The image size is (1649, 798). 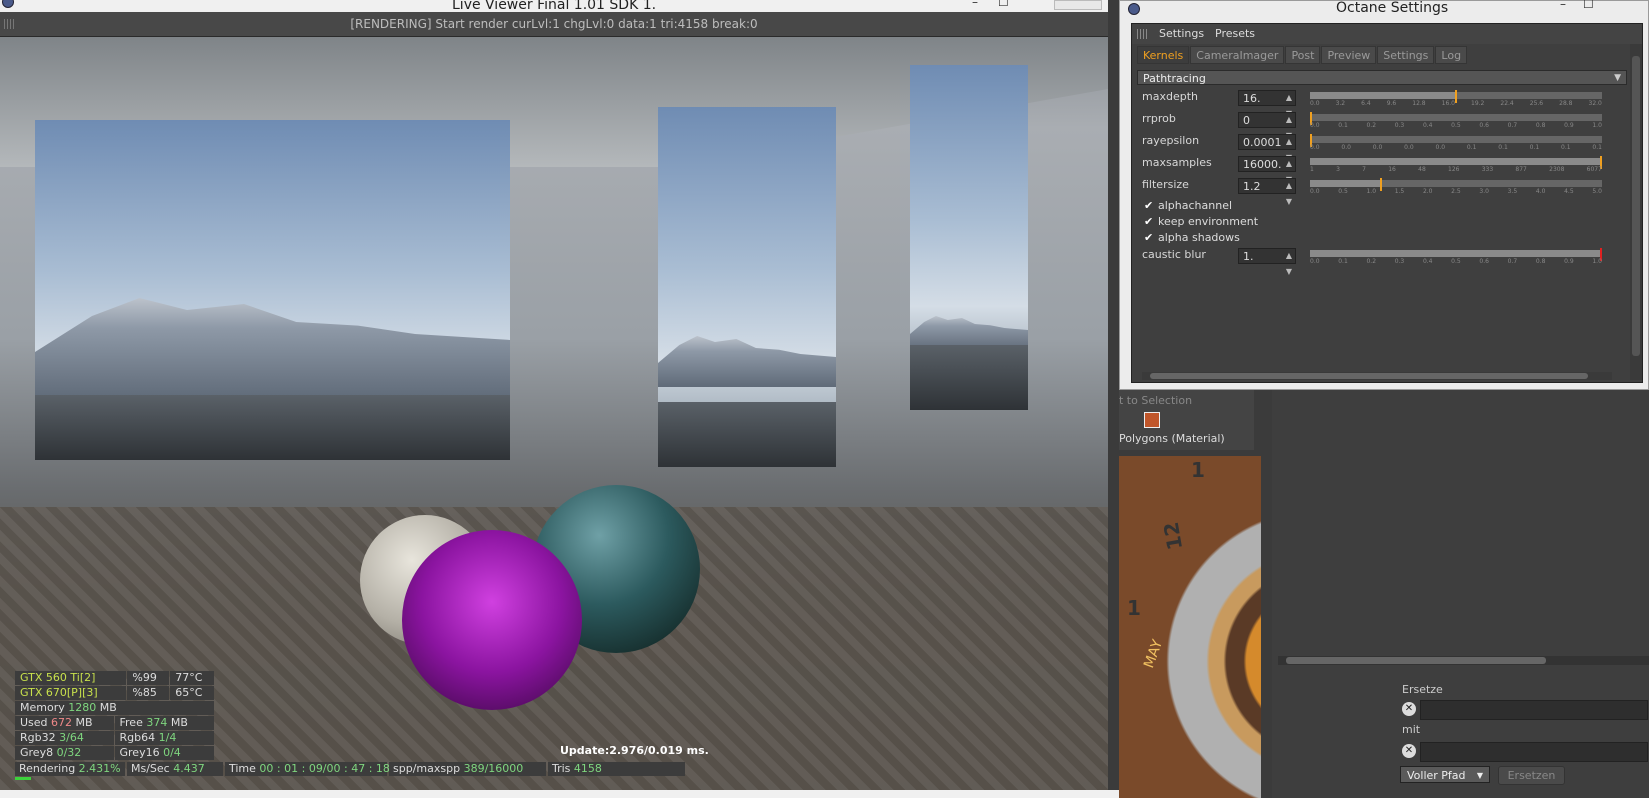 I want to click on slider-tick-label: 0.5, so click(x=1456, y=261).